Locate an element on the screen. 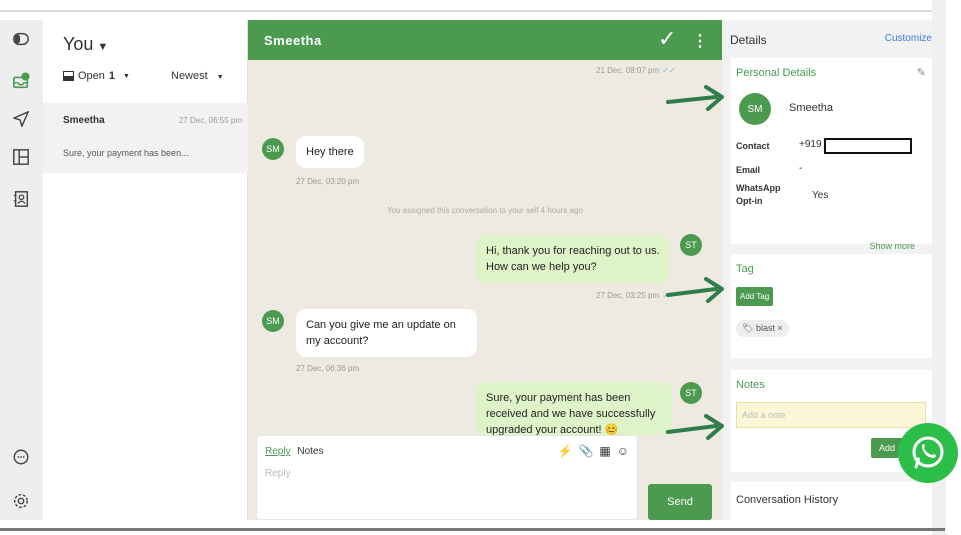 The width and height of the screenshot is (961, 535). chat-bubble-icon is located at coordinates (21, 457).